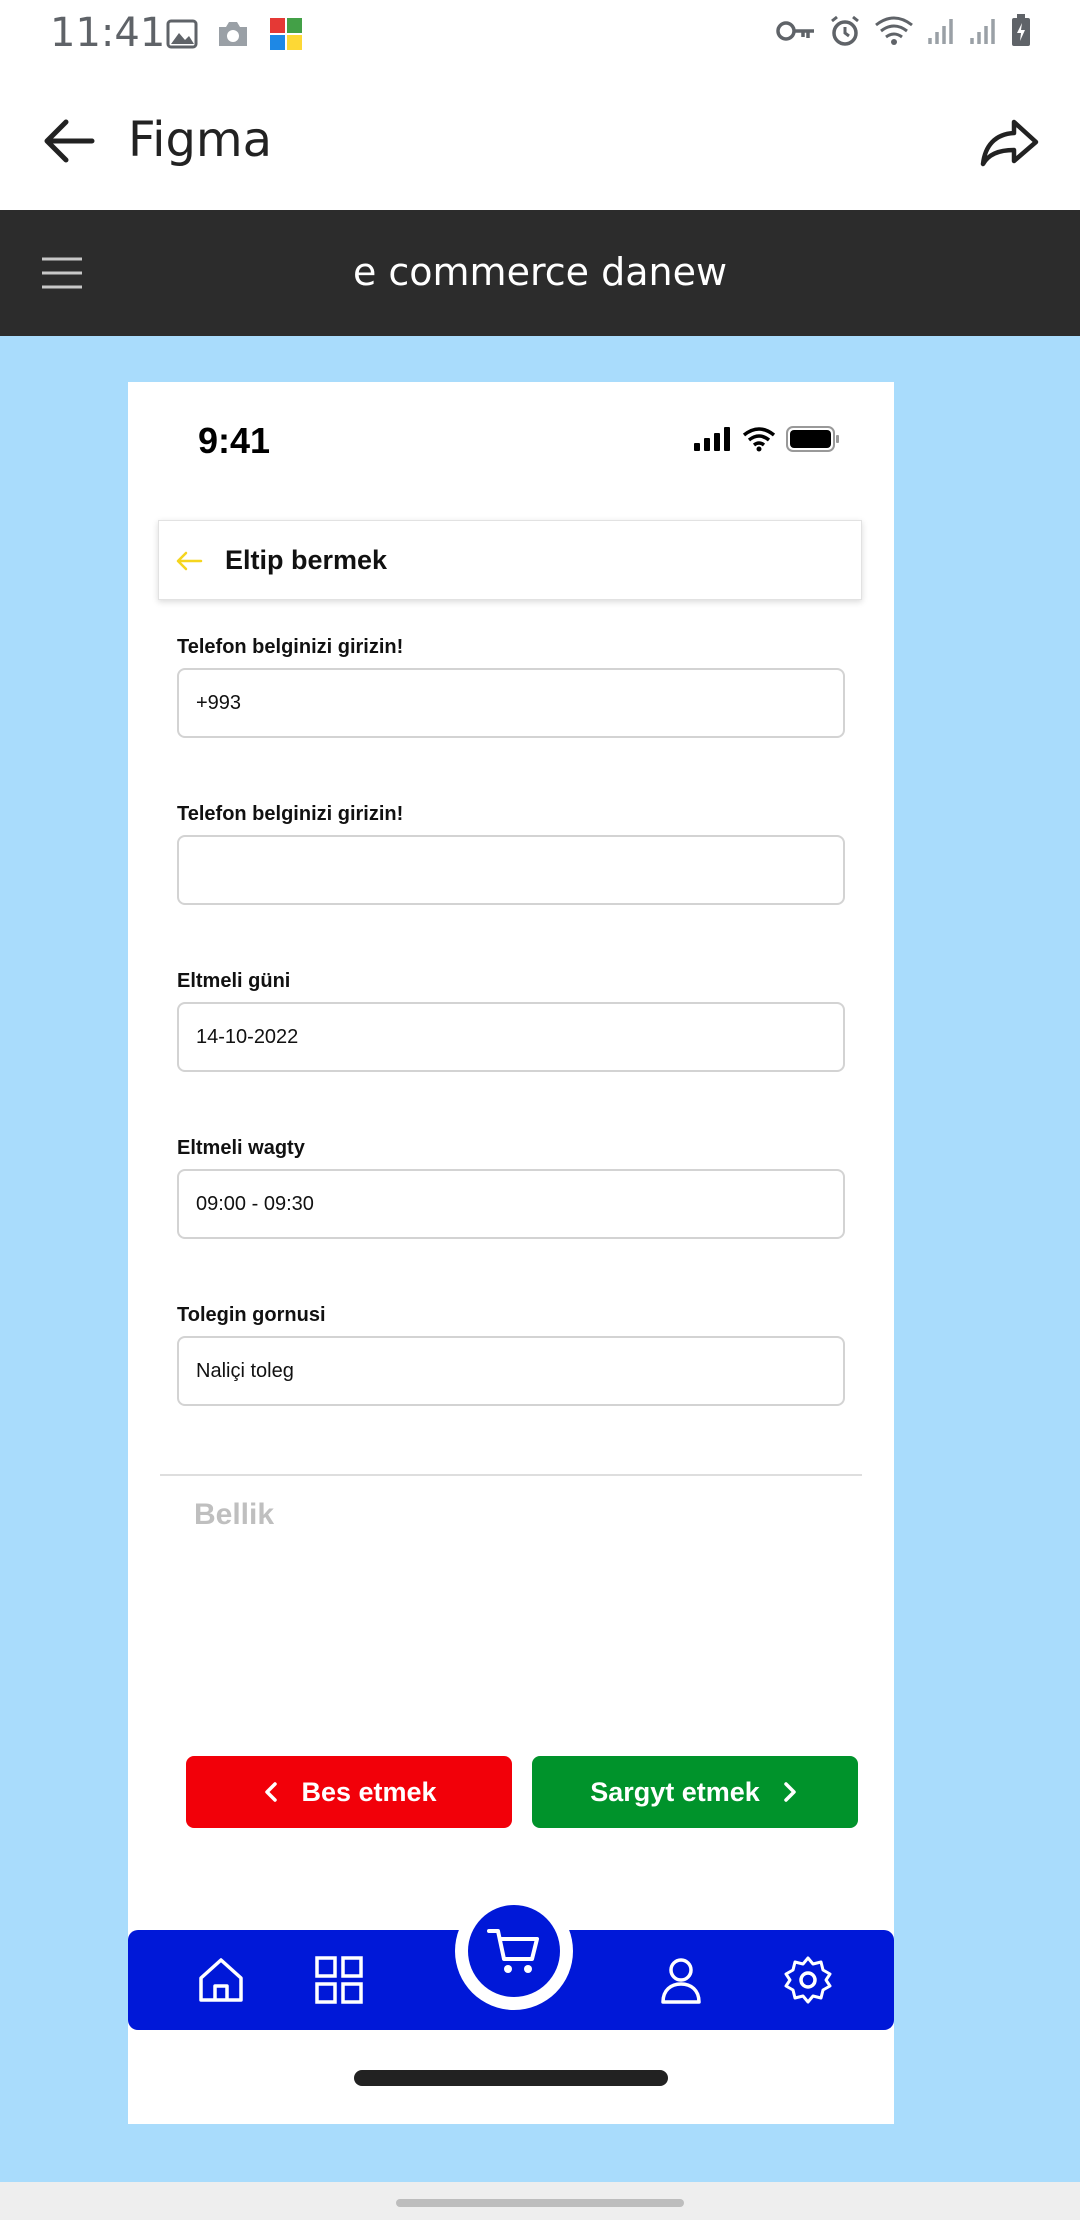 The height and width of the screenshot is (2220, 1080). What do you see at coordinates (845, 30) in the screenshot?
I see `alarm-icon` at bounding box center [845, 30].